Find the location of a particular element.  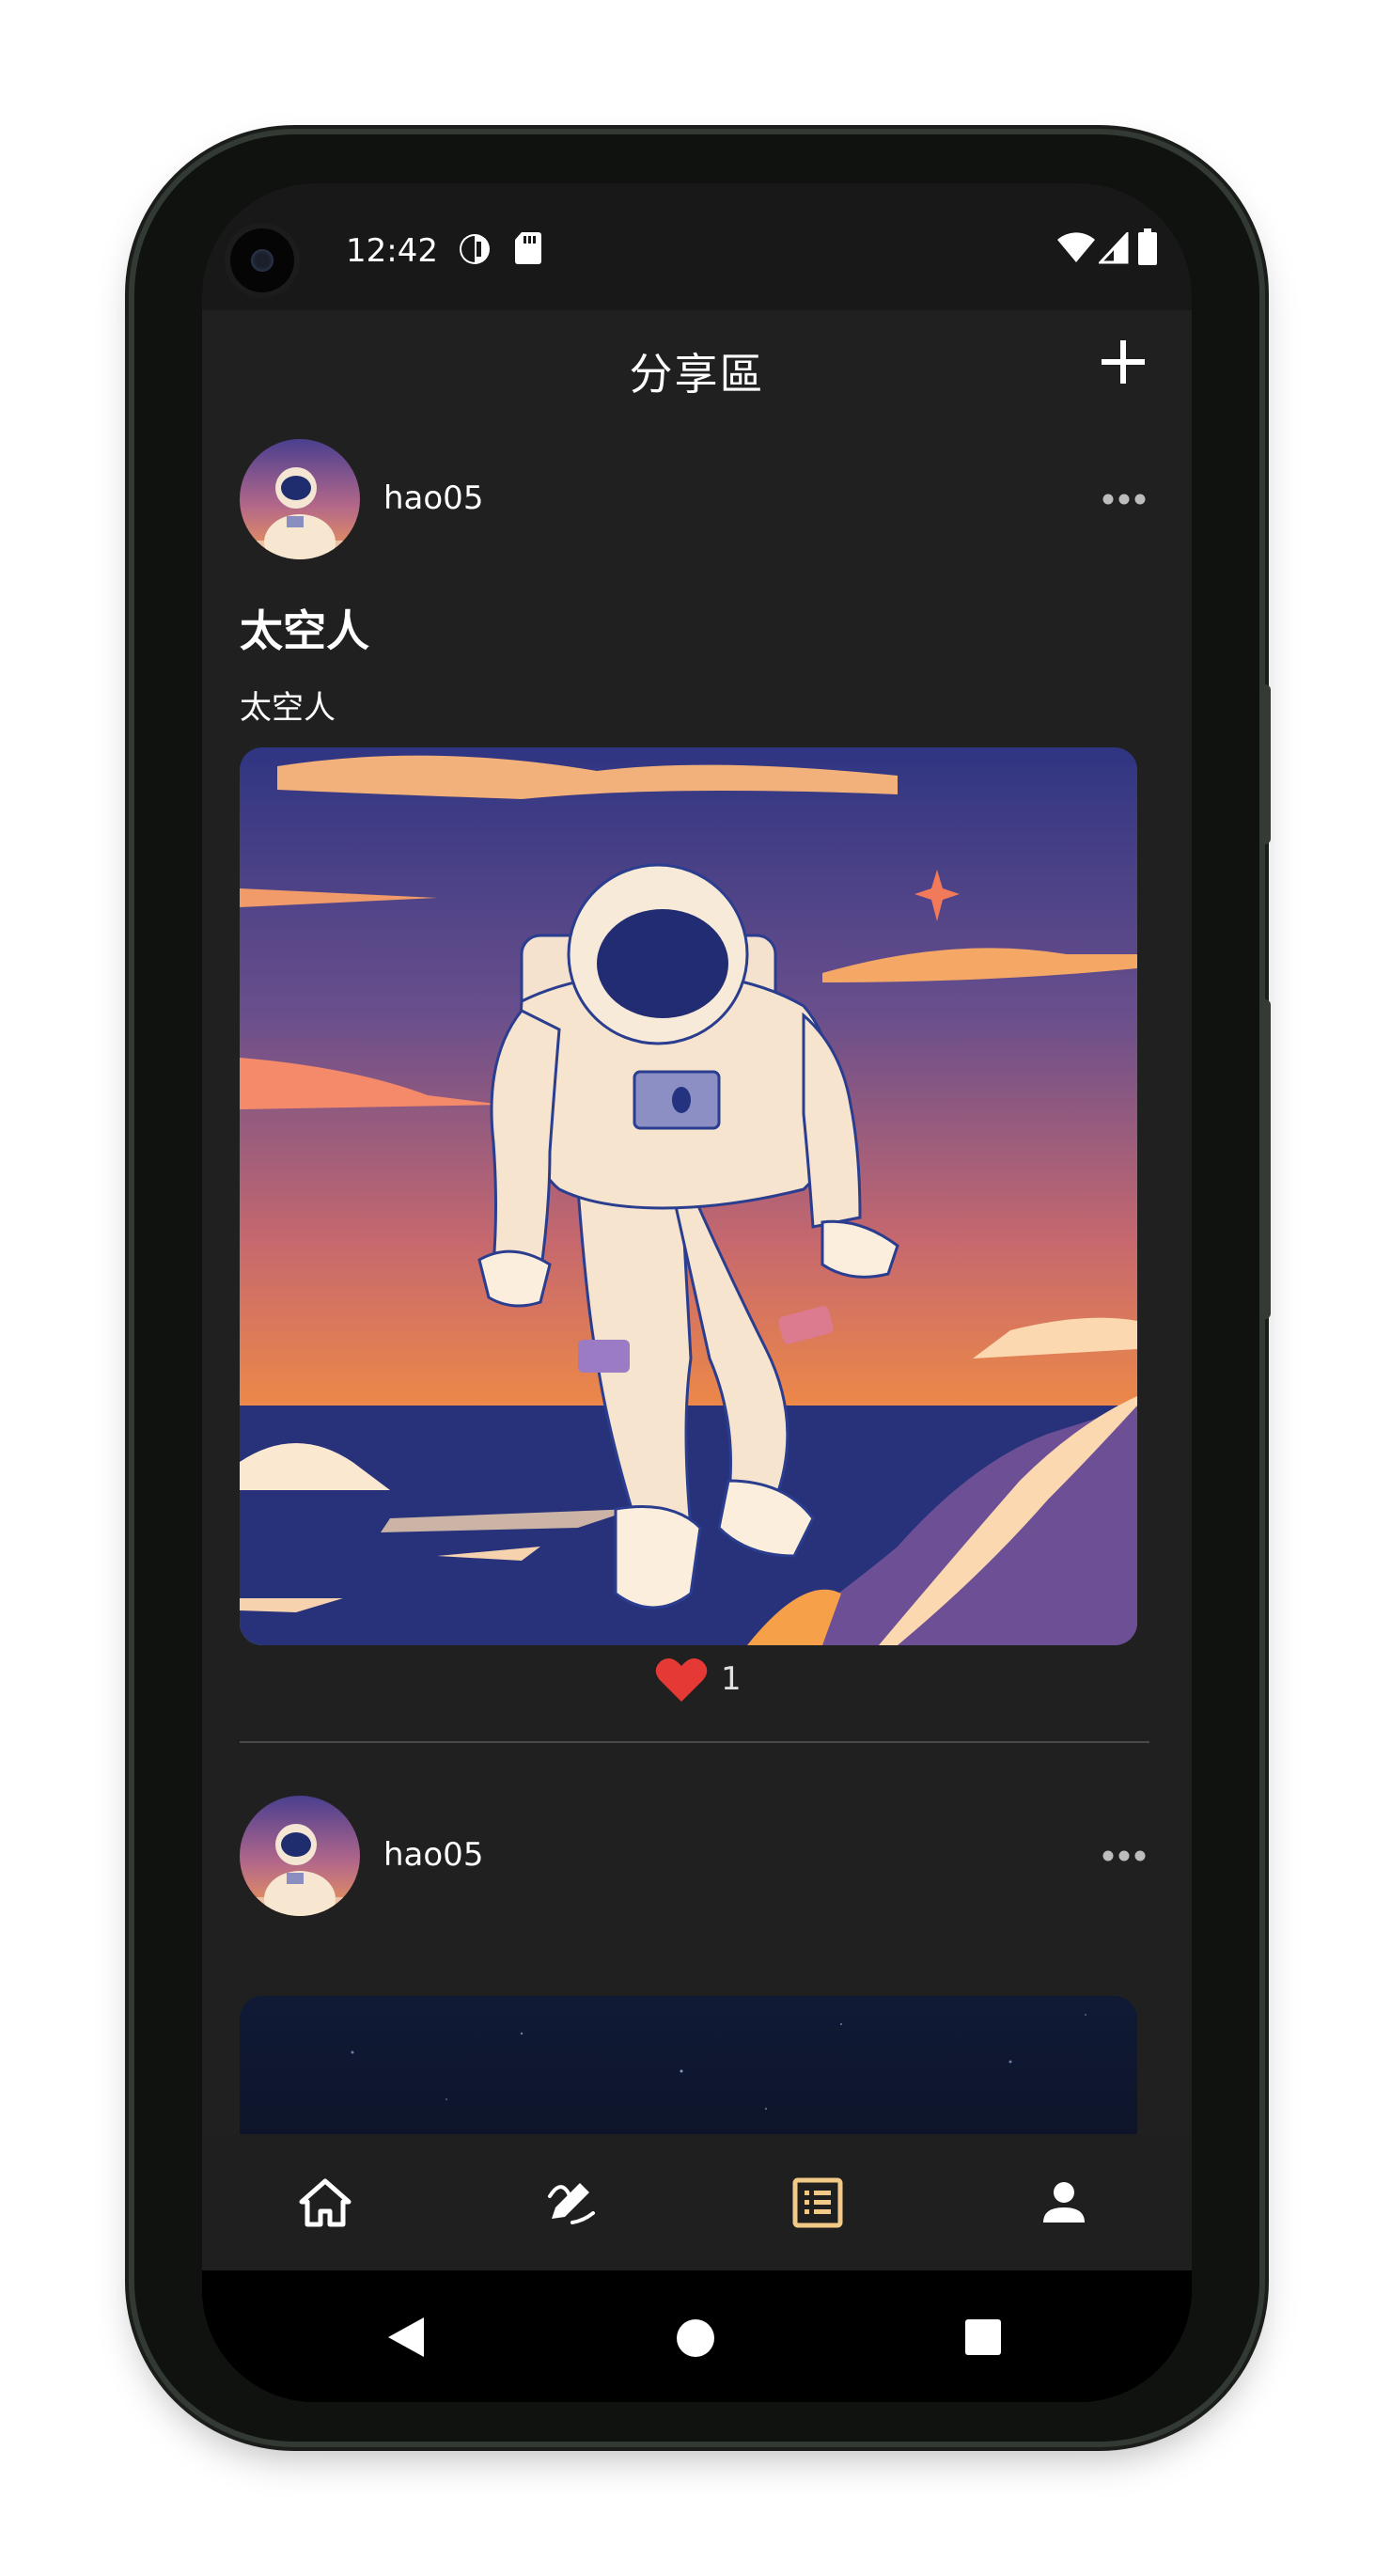

like-count: 1 is located at coordinates (731, 1679).